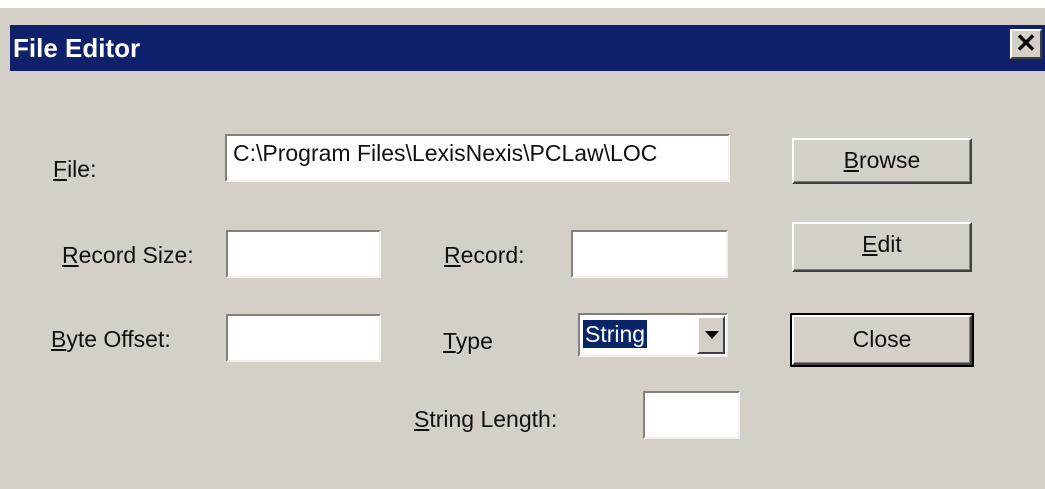  Describe the element at coordinates (486, 419) in the screenshot. I see `string-length-label: String Length:` at that location.